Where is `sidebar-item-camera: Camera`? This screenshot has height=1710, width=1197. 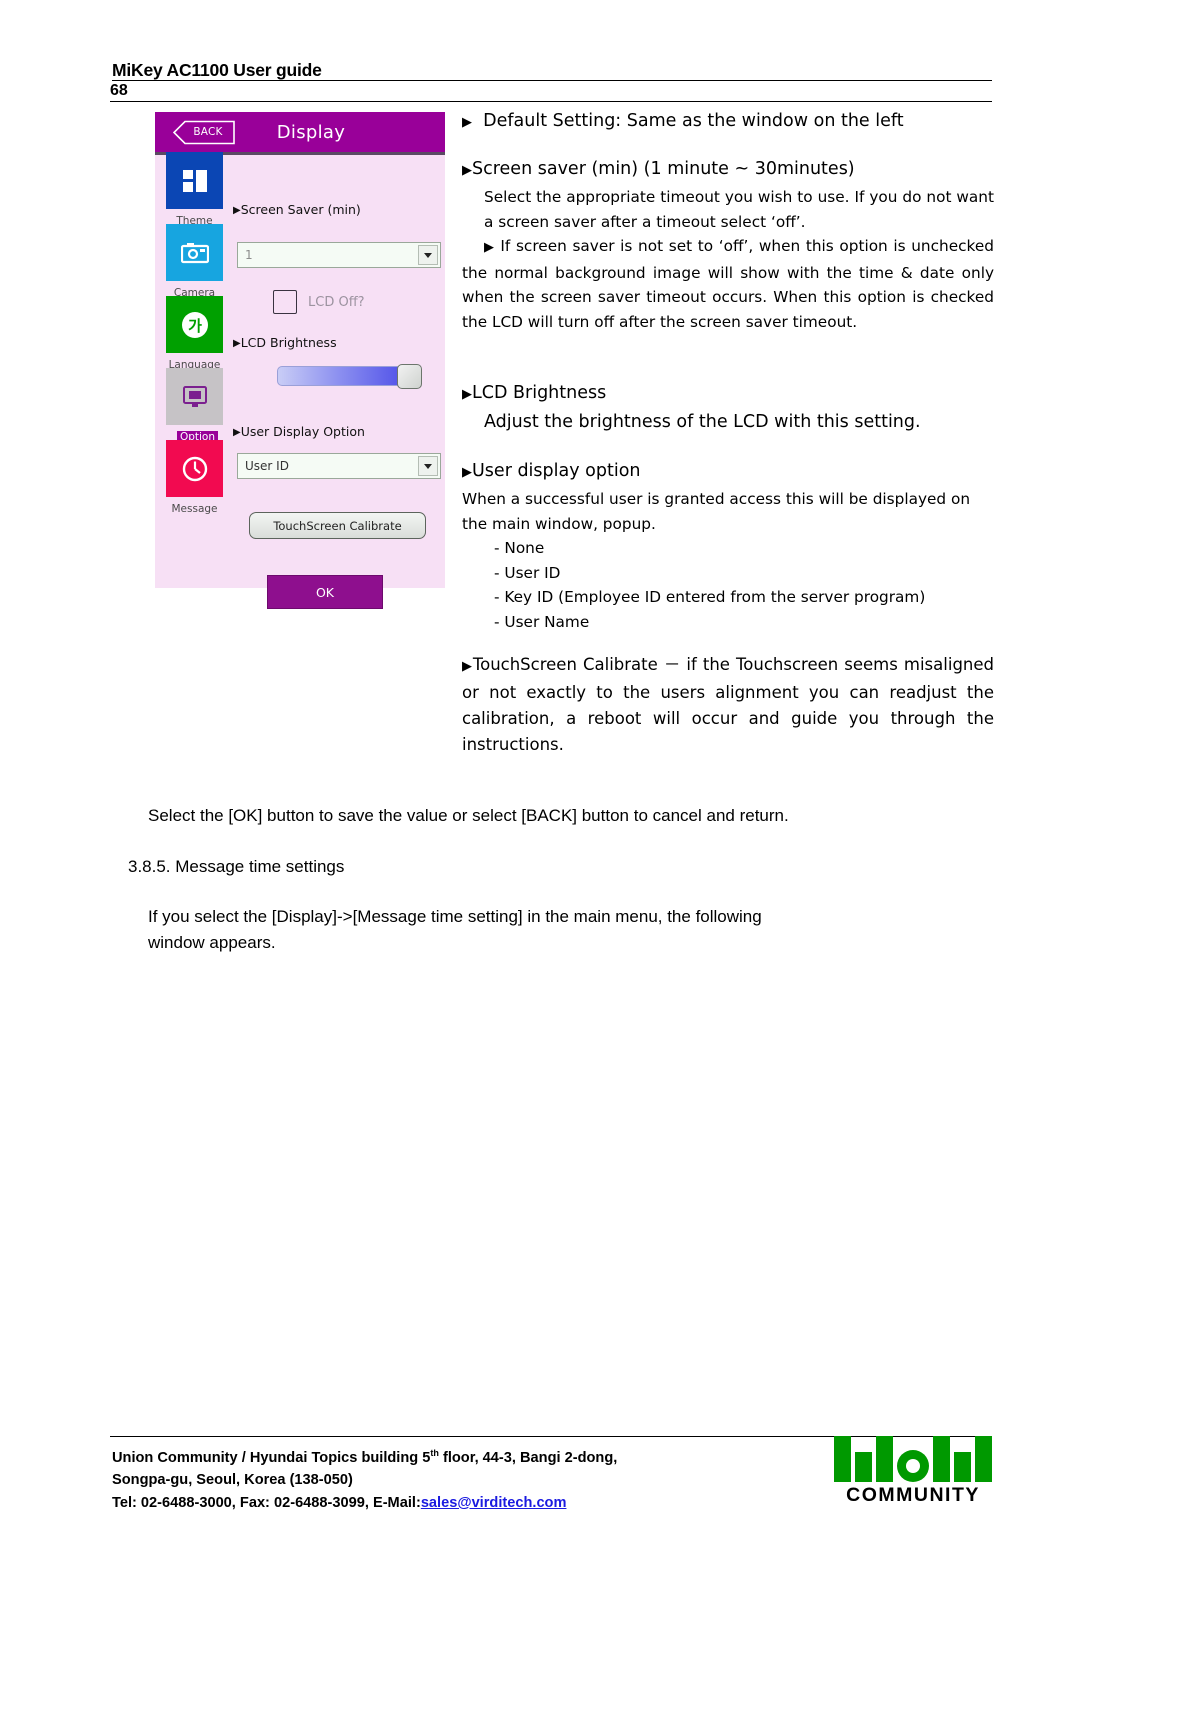 sidebar-item-camera: Camera is located at coordinates (194, 261).